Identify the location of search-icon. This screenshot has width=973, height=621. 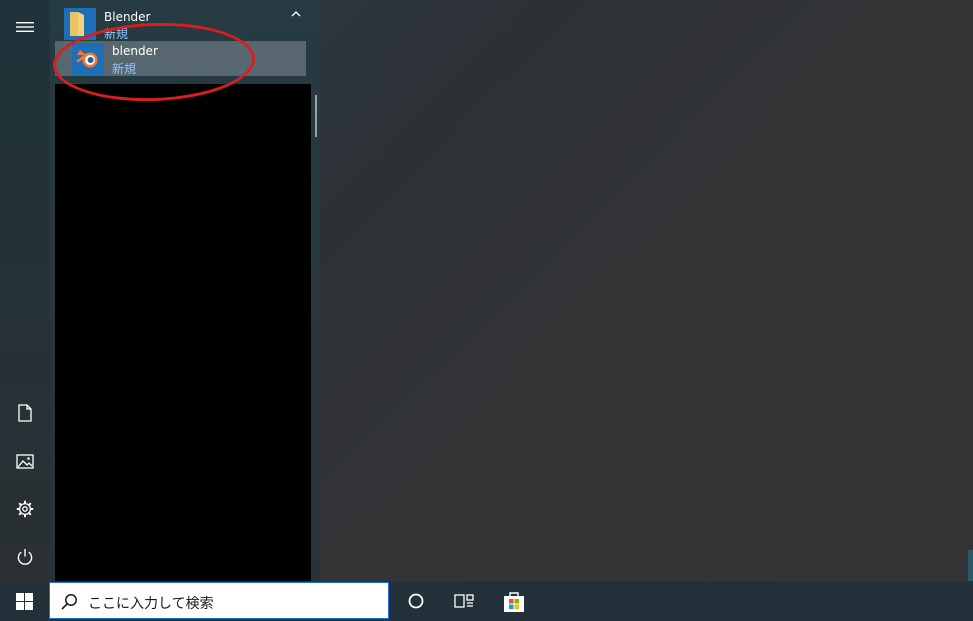
(69, 602).